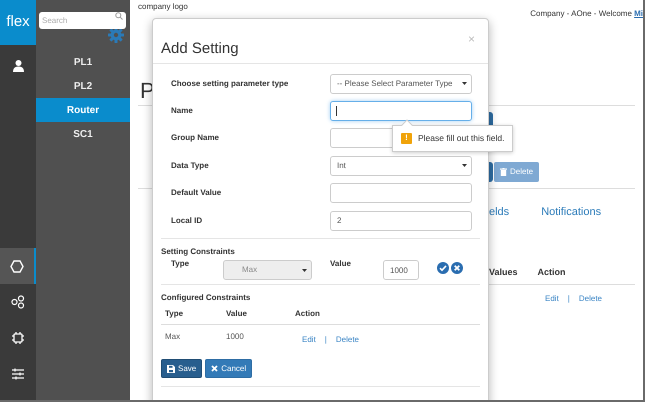  What do you see at coordinates (190, 166) in the screenshot?
I see `field-label: Data Type` at bounding box center [190, 166].